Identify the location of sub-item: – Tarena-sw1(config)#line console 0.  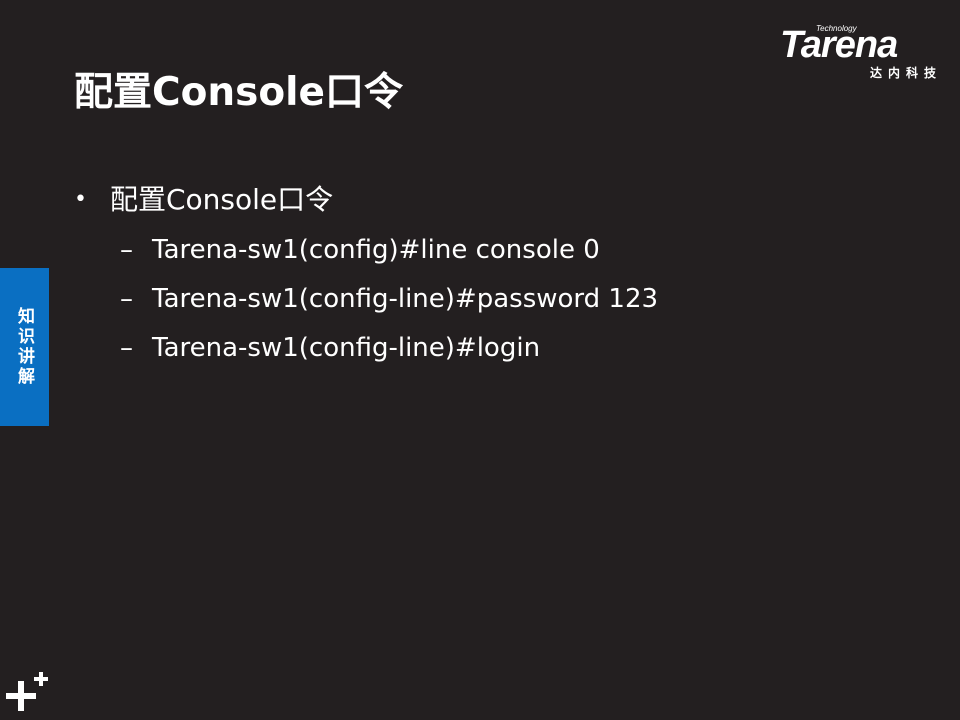
(484, 250).